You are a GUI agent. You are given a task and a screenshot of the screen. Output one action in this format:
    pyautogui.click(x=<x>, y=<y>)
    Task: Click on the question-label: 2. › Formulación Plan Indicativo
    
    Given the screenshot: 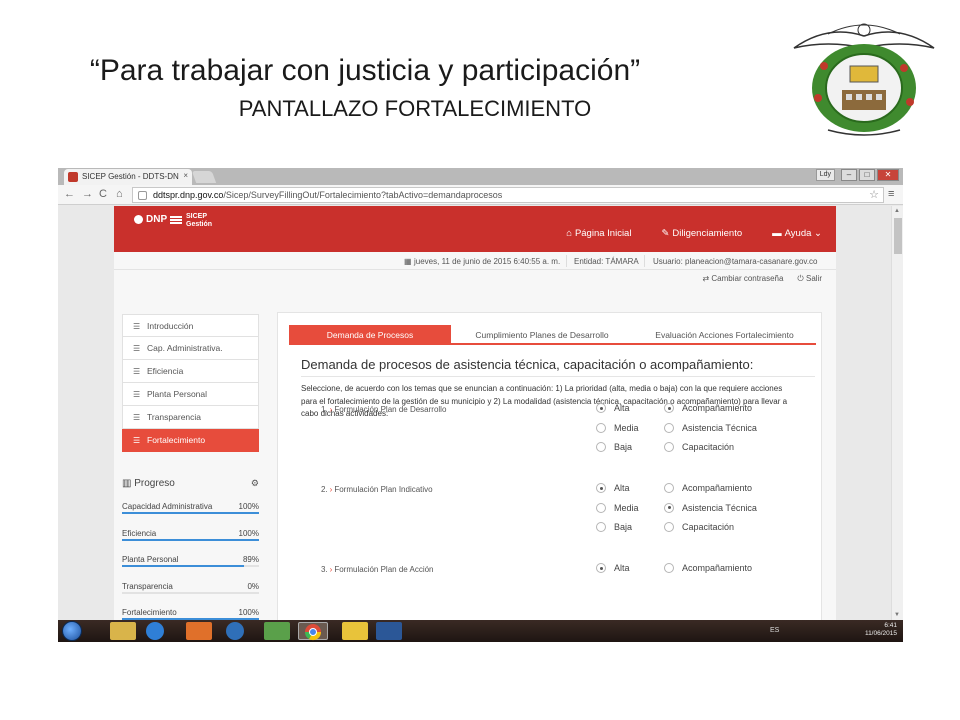 What is the action you would take?
    pyautogui.click(x=377, y=489)
    